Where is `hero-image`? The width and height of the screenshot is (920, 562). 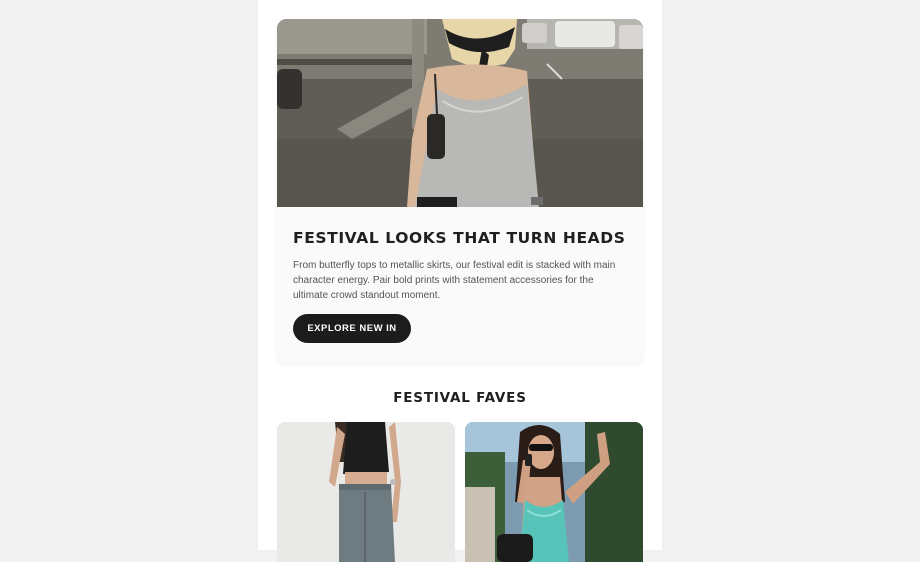 hero-image is located at coordinates (460, 113).